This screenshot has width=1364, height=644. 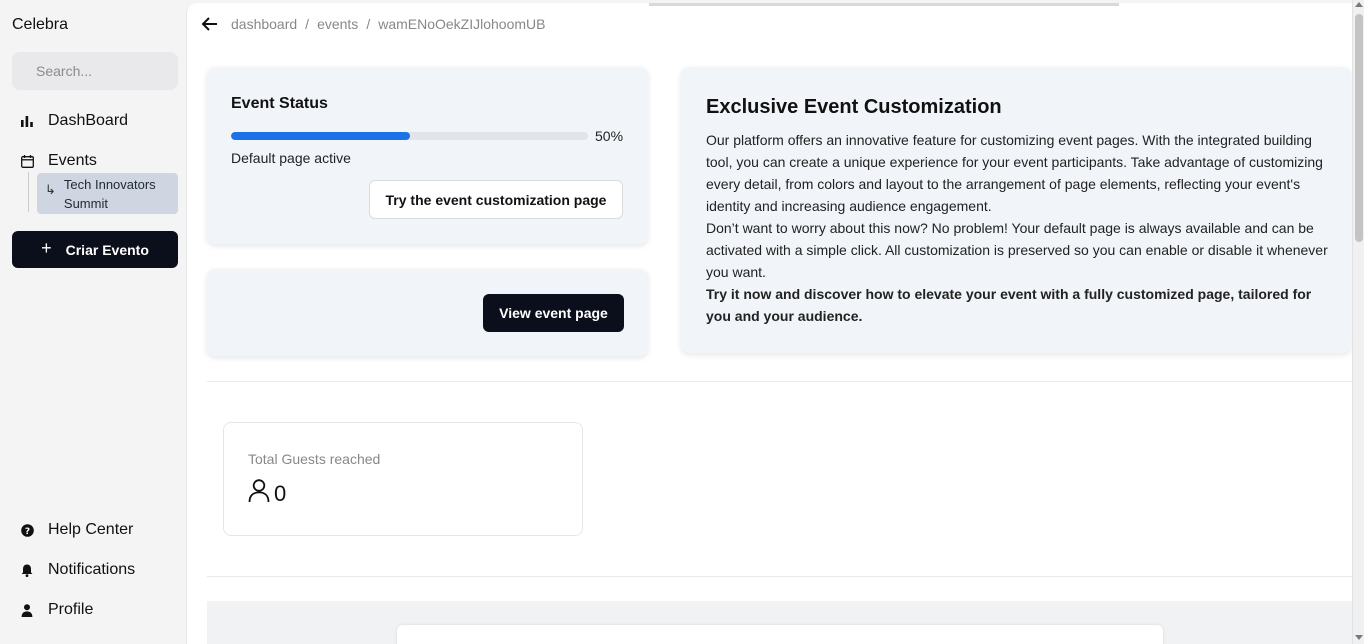 I want to click on progress-fill, so click(x=320, y=136).